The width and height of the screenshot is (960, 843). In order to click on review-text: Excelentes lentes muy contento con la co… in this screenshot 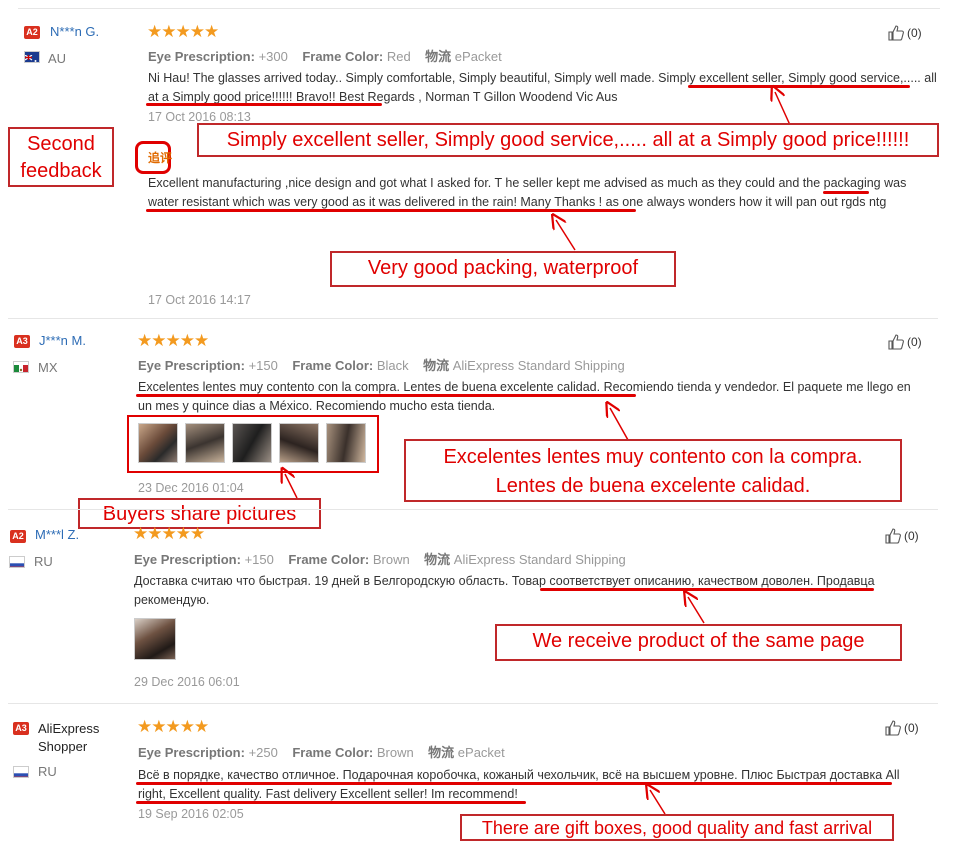, I will do `click(524, 396)`.